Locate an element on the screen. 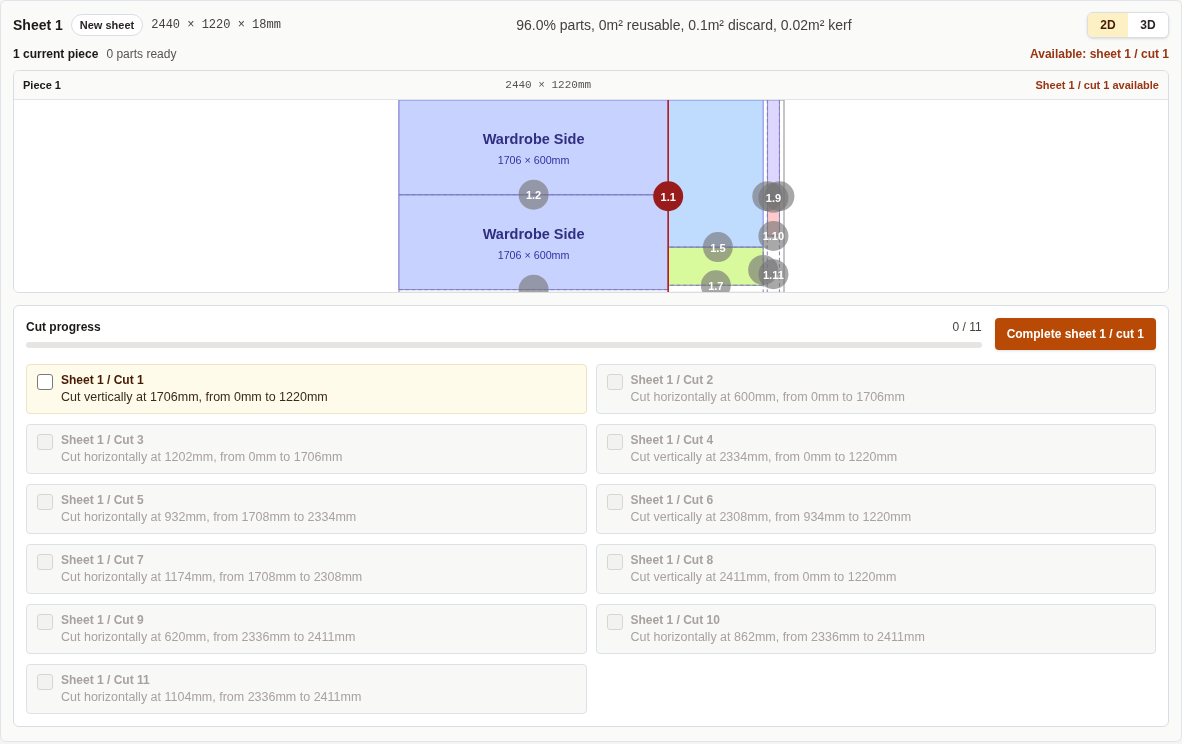 This screenshot has height=744, width=1182. cut-title: Sheet 1 / Cut 1 is located at coordinates (103, 380).